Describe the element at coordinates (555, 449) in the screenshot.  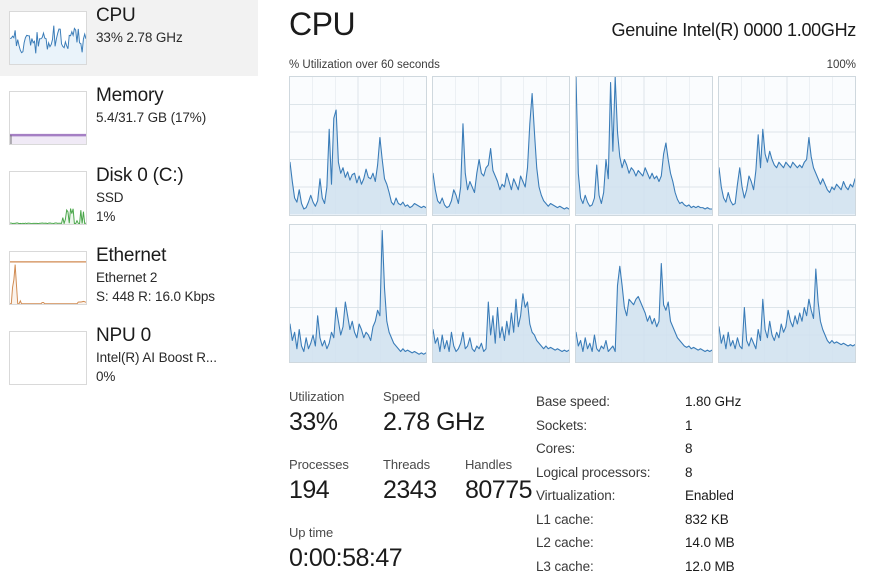
I see `spec-key: Cores:` at that location.